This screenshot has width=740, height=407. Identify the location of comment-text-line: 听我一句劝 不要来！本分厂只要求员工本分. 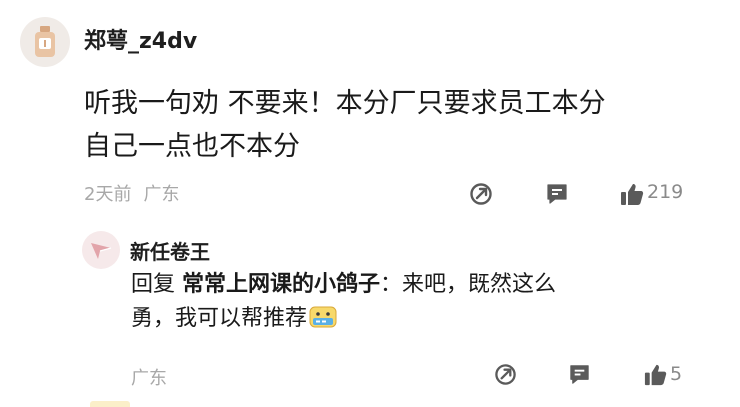
(345, 103).